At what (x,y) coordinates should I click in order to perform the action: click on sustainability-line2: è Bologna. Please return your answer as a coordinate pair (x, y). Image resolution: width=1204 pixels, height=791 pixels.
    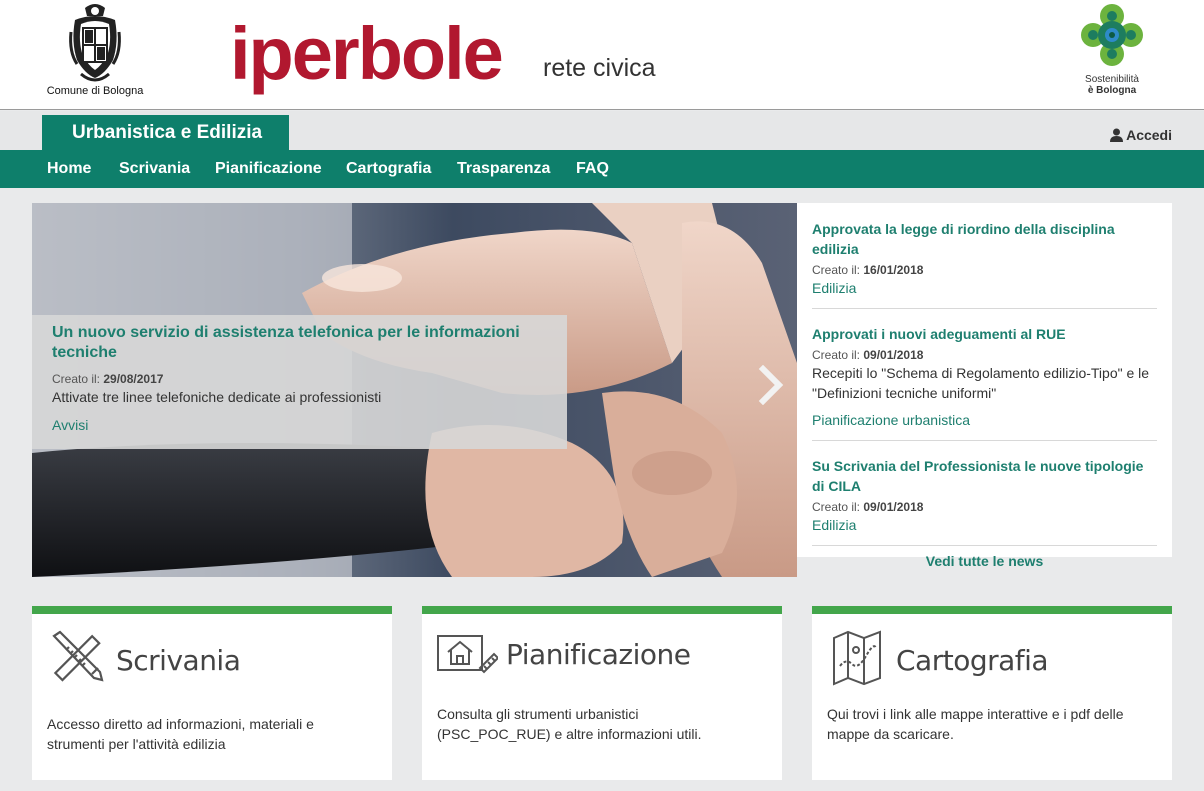
    Looking at the image, I should click on (1112, 90).